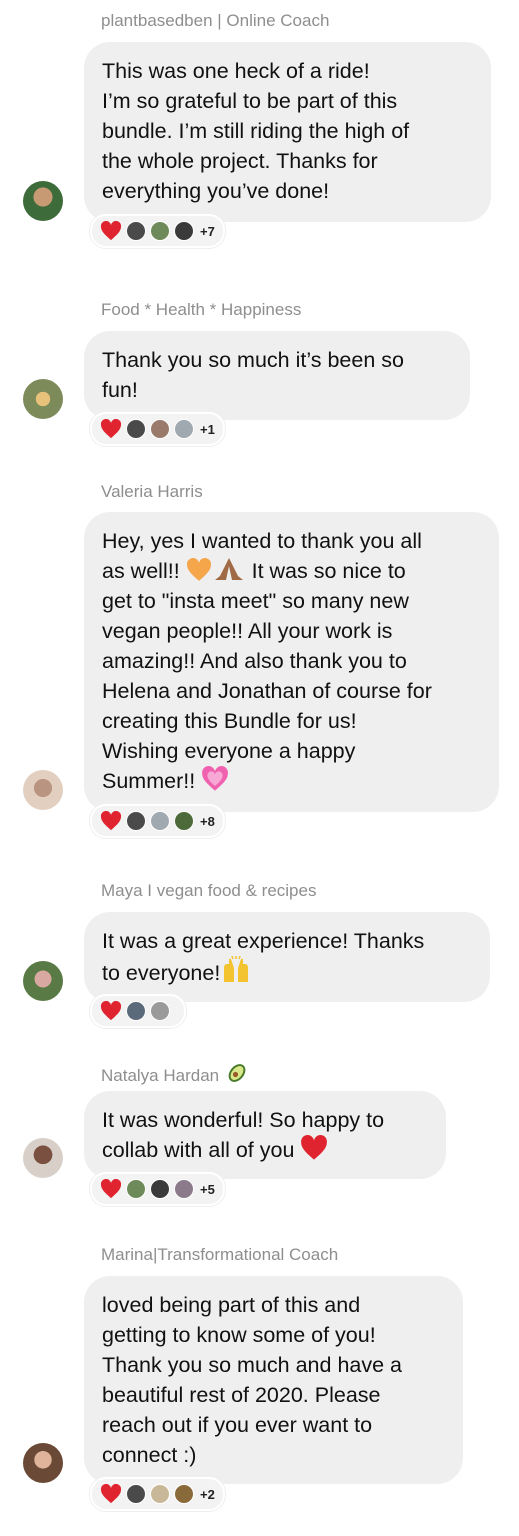 The width and height of the screenshot is (519, 1536). What do you see at coordinates (207, 231) in the screenshot?
I see `reaction-count: +7` at bounding box center [207, 231].